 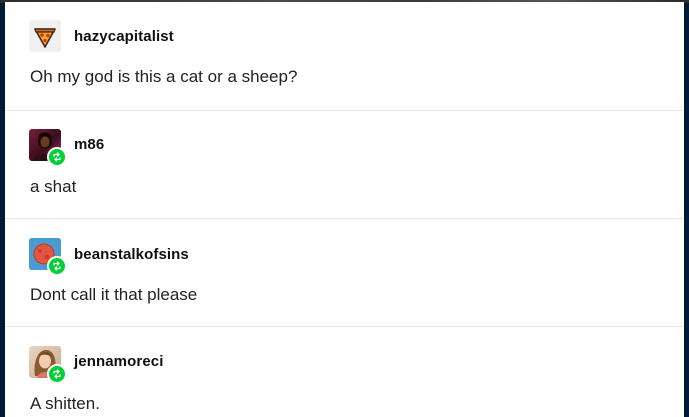 I want to click on username: jennamoreci, so click(x=118, y=361).